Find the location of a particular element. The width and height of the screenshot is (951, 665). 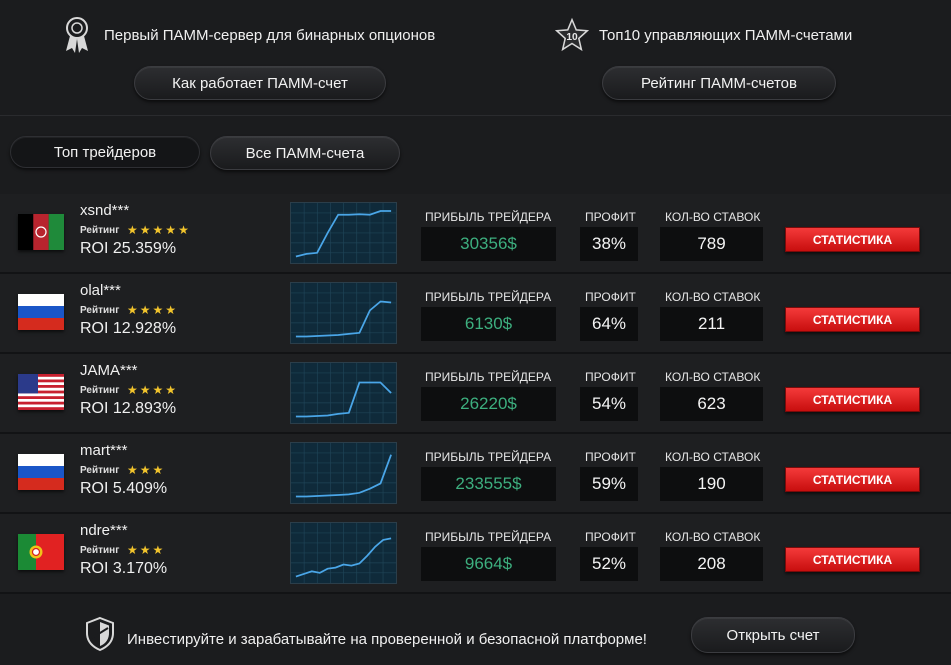

trader-roi: ROI 12.893% is located at coordinates (128, 408).